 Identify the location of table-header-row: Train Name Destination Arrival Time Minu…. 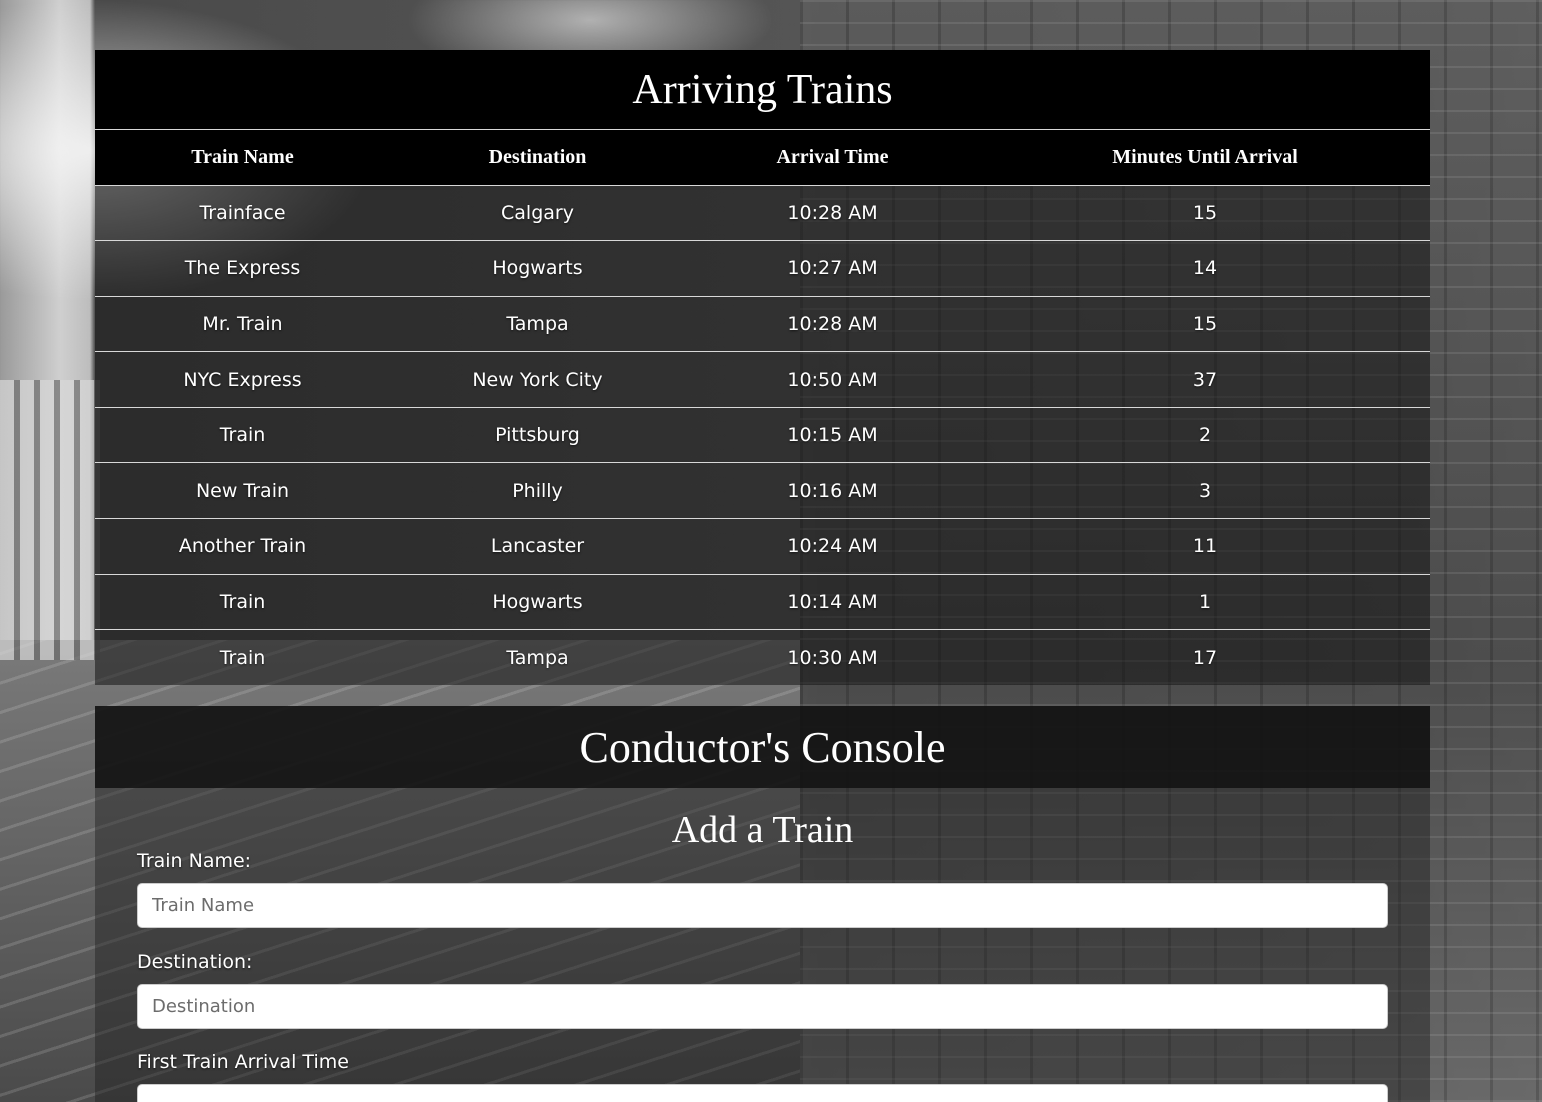
(762, 158).